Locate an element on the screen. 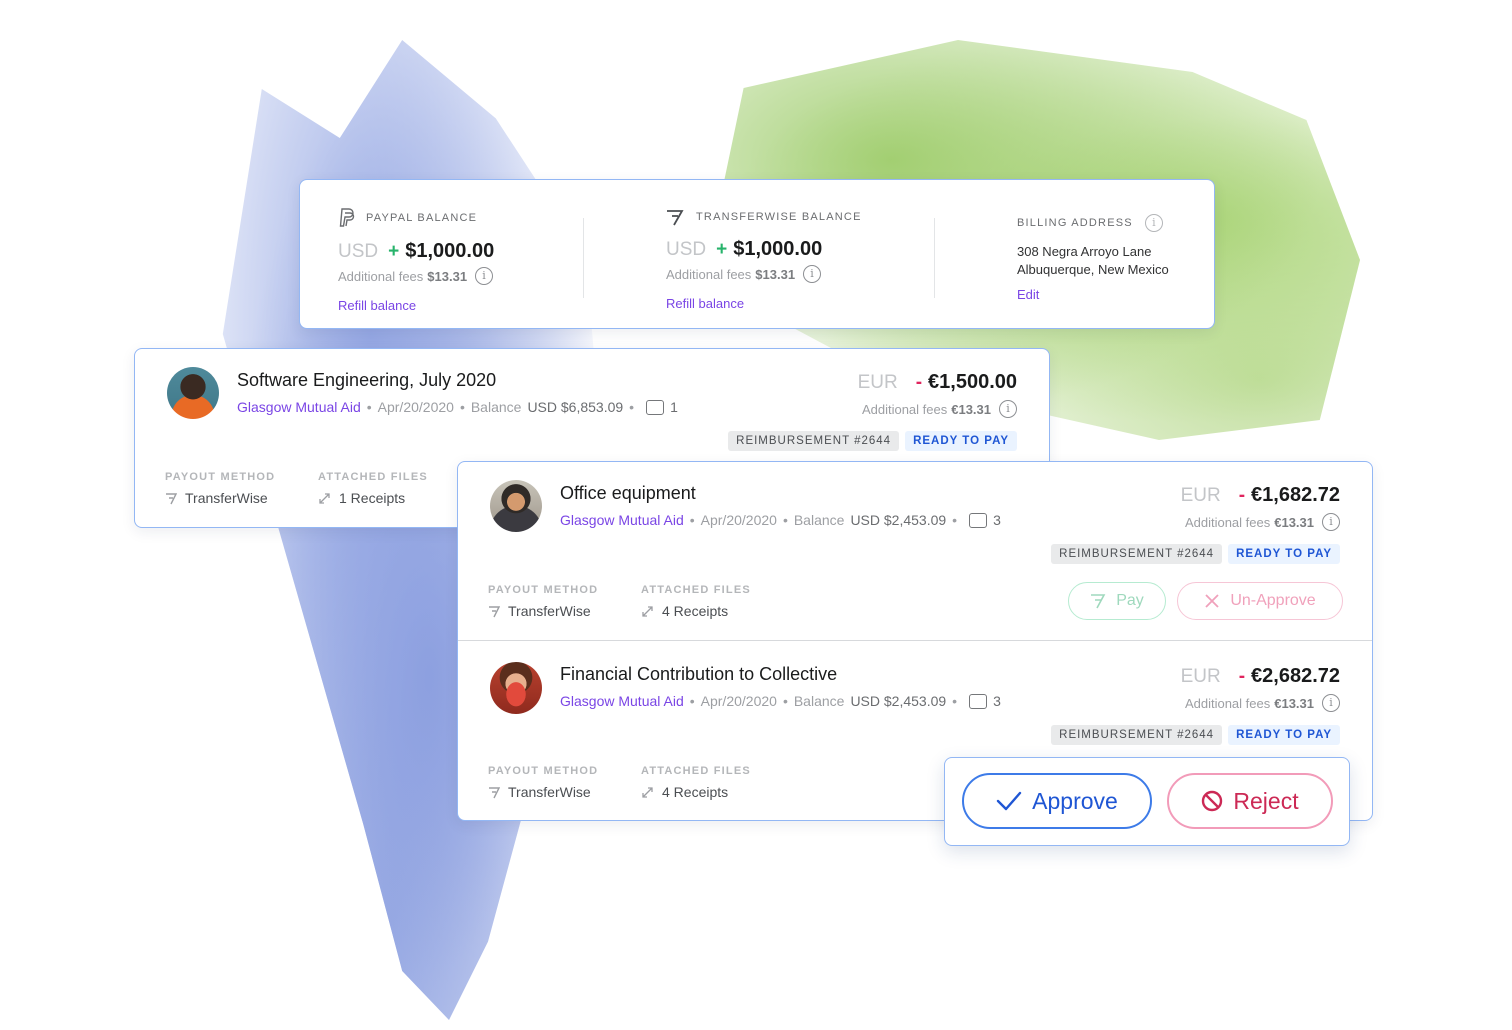 This screenshot has width=1512, height=1030. expense-amount: €2,682.72 is located at coordinates (1295, 676).